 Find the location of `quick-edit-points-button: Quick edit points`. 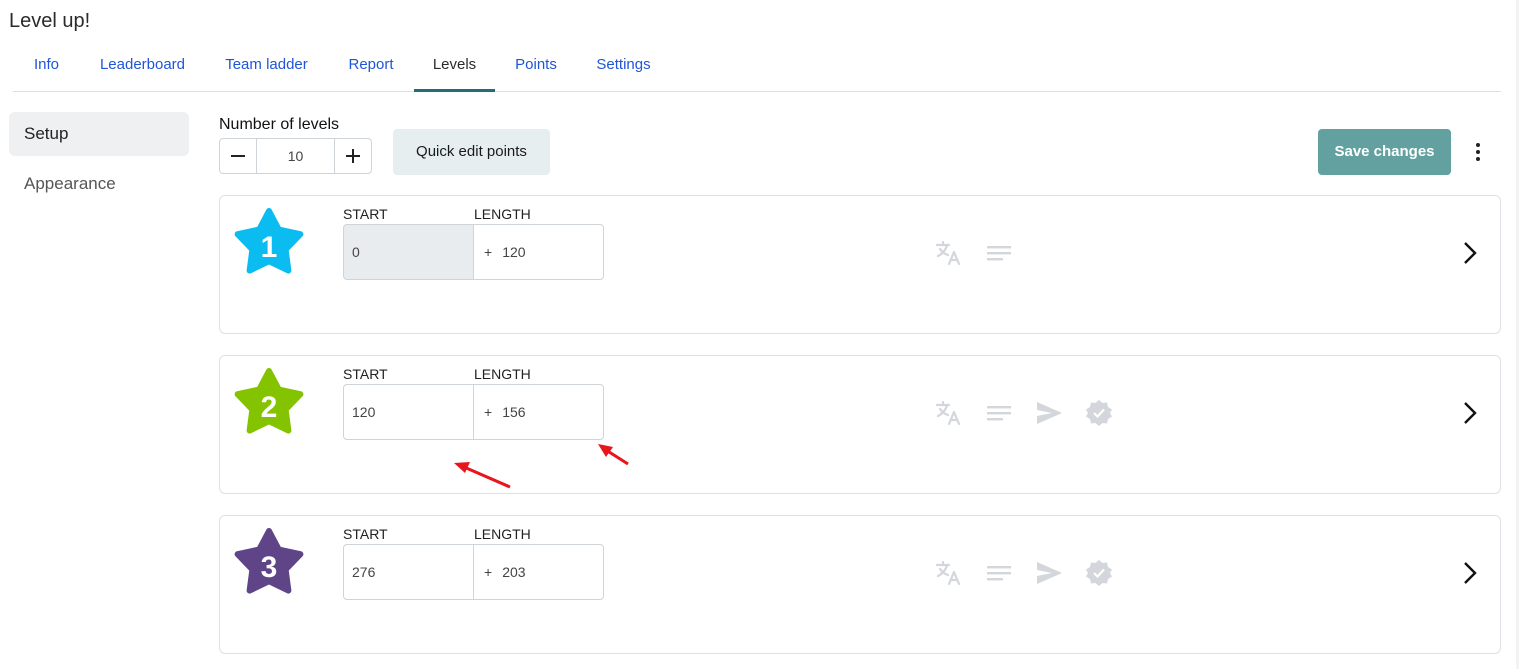

quick-edit-points-button: Quick edit points is located at coordinates (471, 152).